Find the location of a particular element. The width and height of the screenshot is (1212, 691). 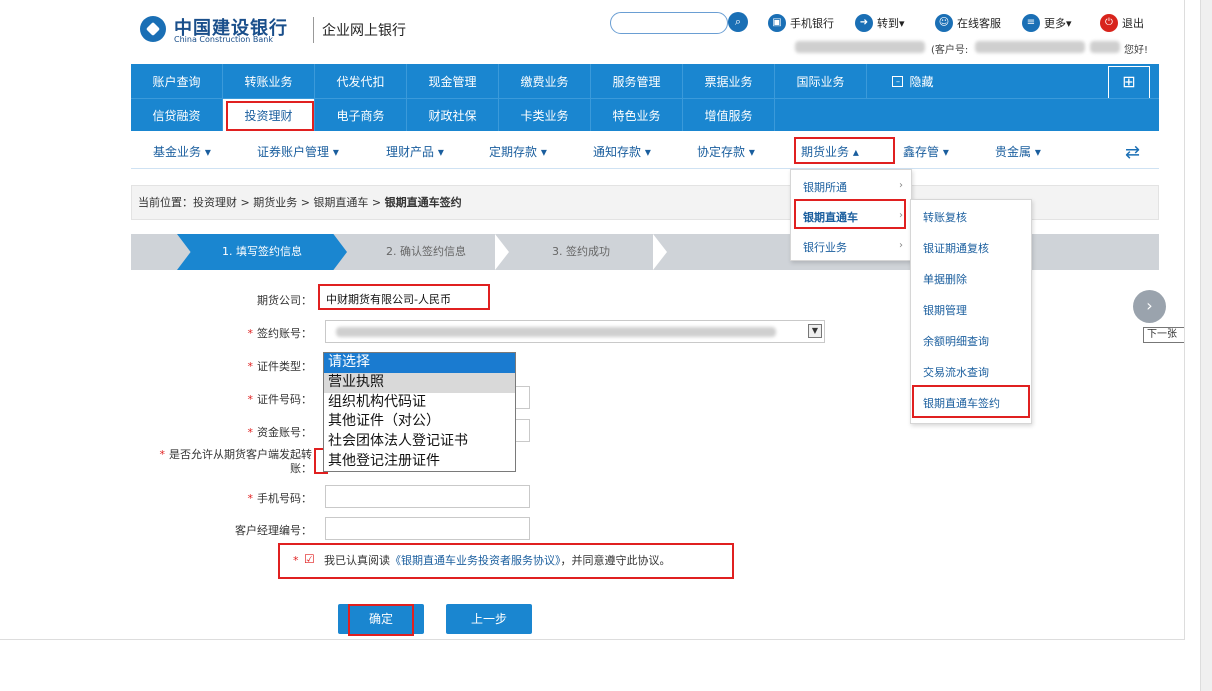

cert-option: 组织机构代码证 is located at coordinates (419, 403).